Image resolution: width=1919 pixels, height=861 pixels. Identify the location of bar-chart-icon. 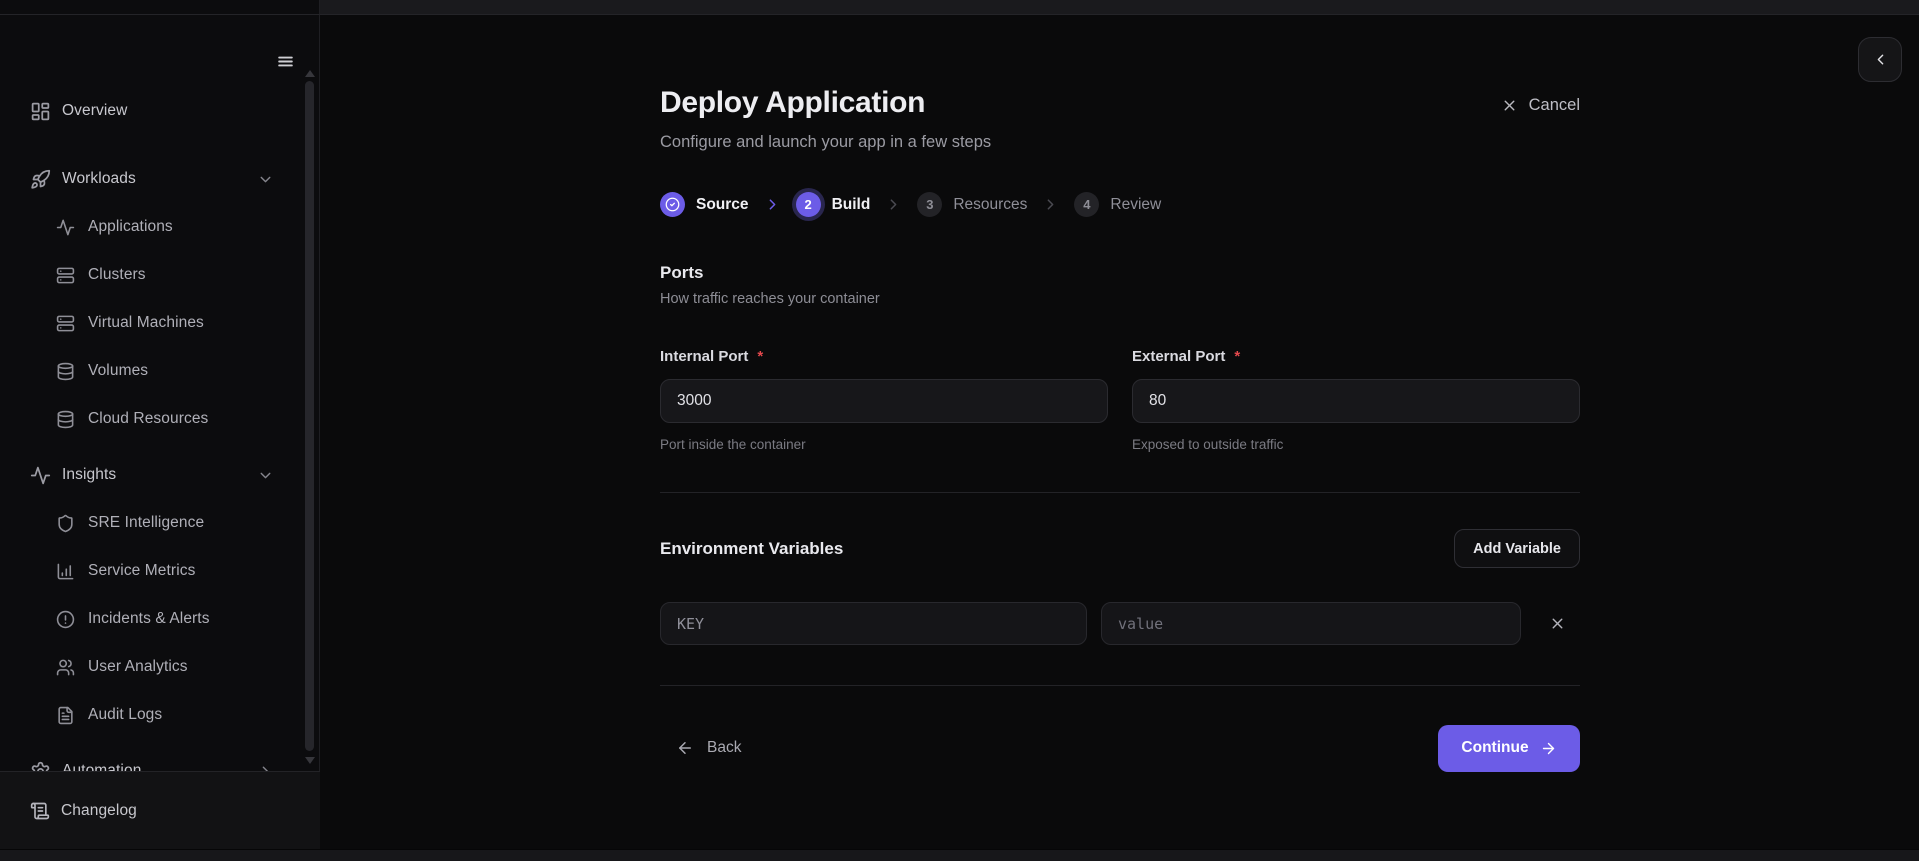
(65, 571).